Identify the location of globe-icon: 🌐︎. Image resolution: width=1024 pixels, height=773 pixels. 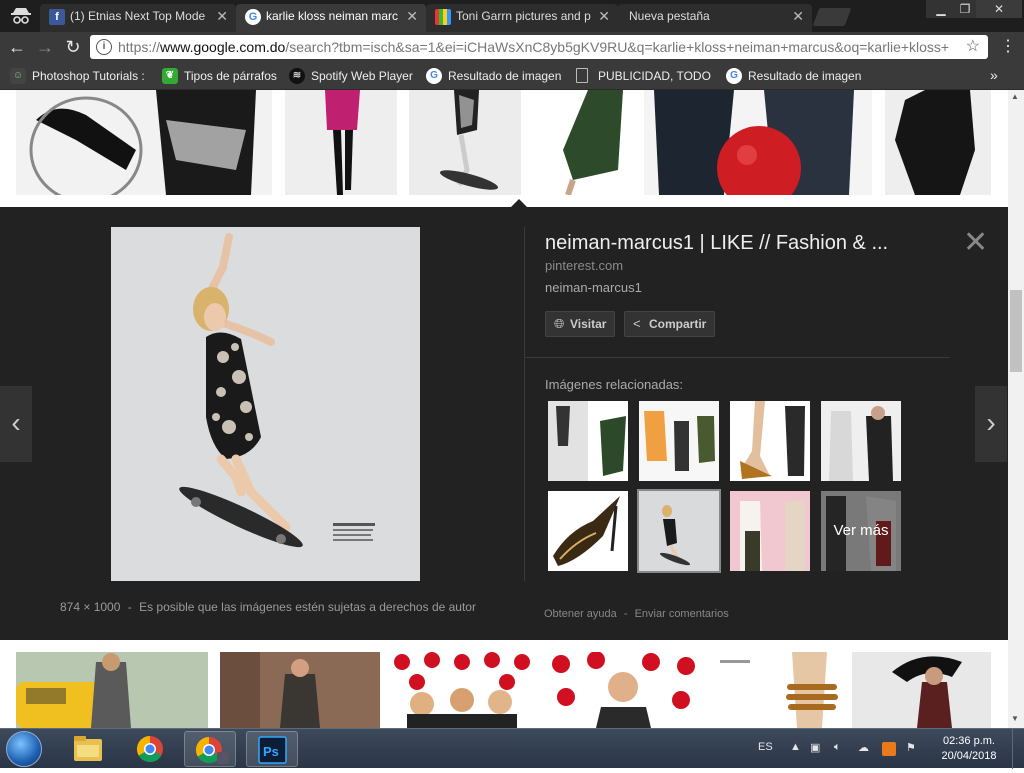
(559, 323).